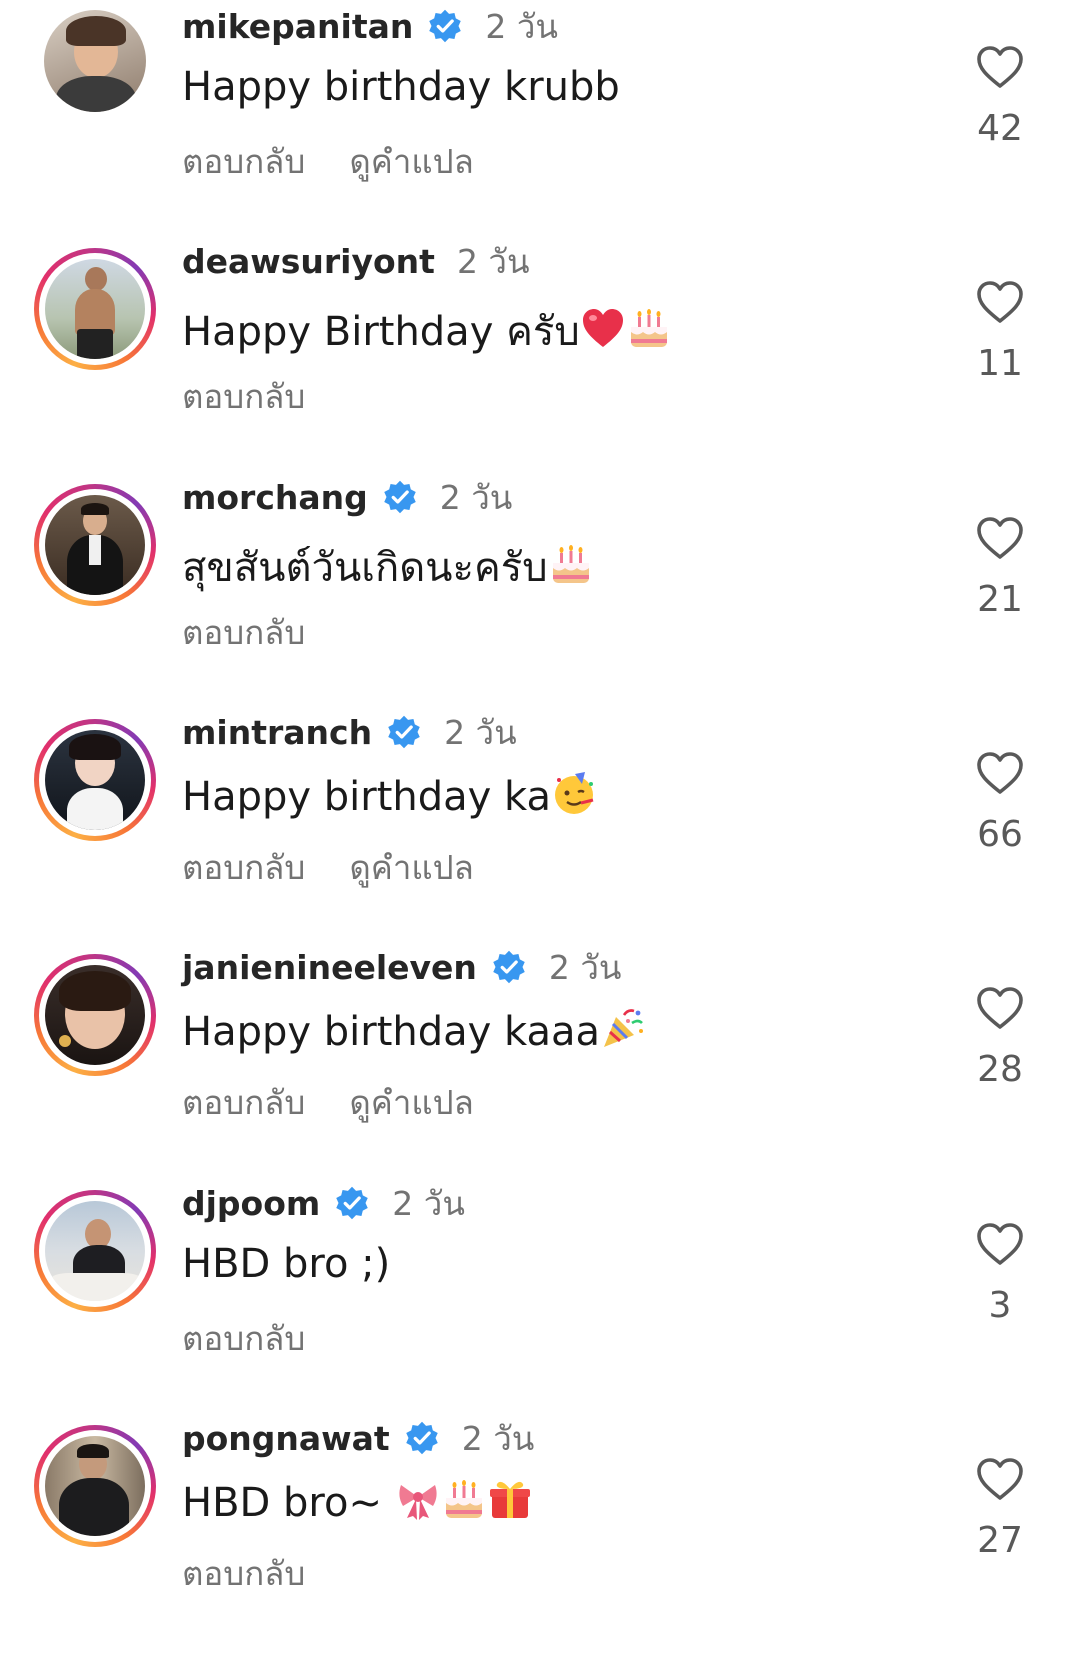  I want to click on comment-text: สุขสันต์วันเกิดนะครับ, so click(388, 567).